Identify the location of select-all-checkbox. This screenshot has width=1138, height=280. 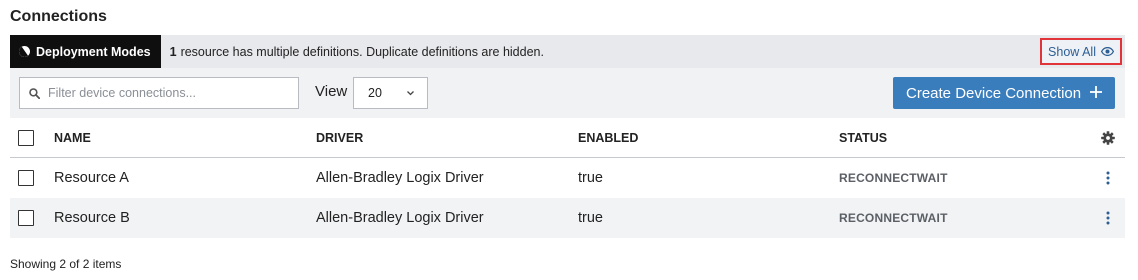
(26, 138).